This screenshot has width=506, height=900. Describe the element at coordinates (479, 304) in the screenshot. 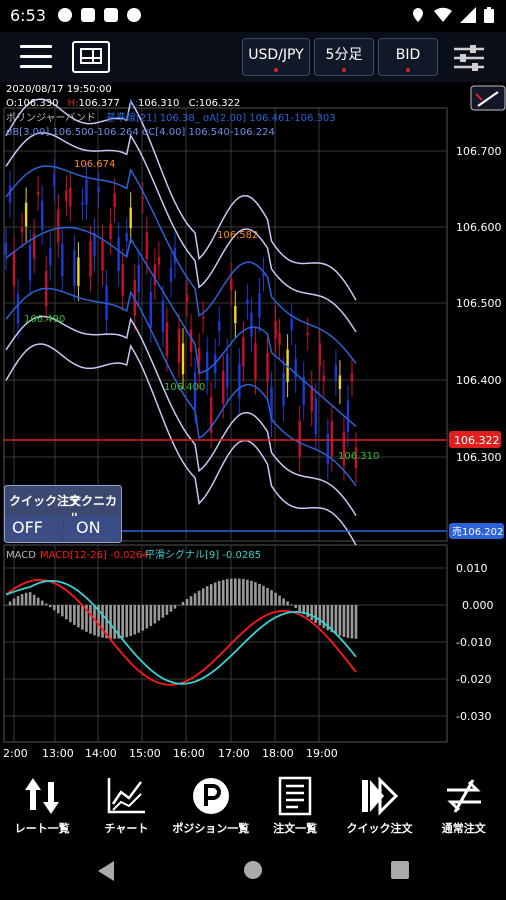

I see `price-axis: 106.700 106.600 106.500 106.400 106.300` at that location.